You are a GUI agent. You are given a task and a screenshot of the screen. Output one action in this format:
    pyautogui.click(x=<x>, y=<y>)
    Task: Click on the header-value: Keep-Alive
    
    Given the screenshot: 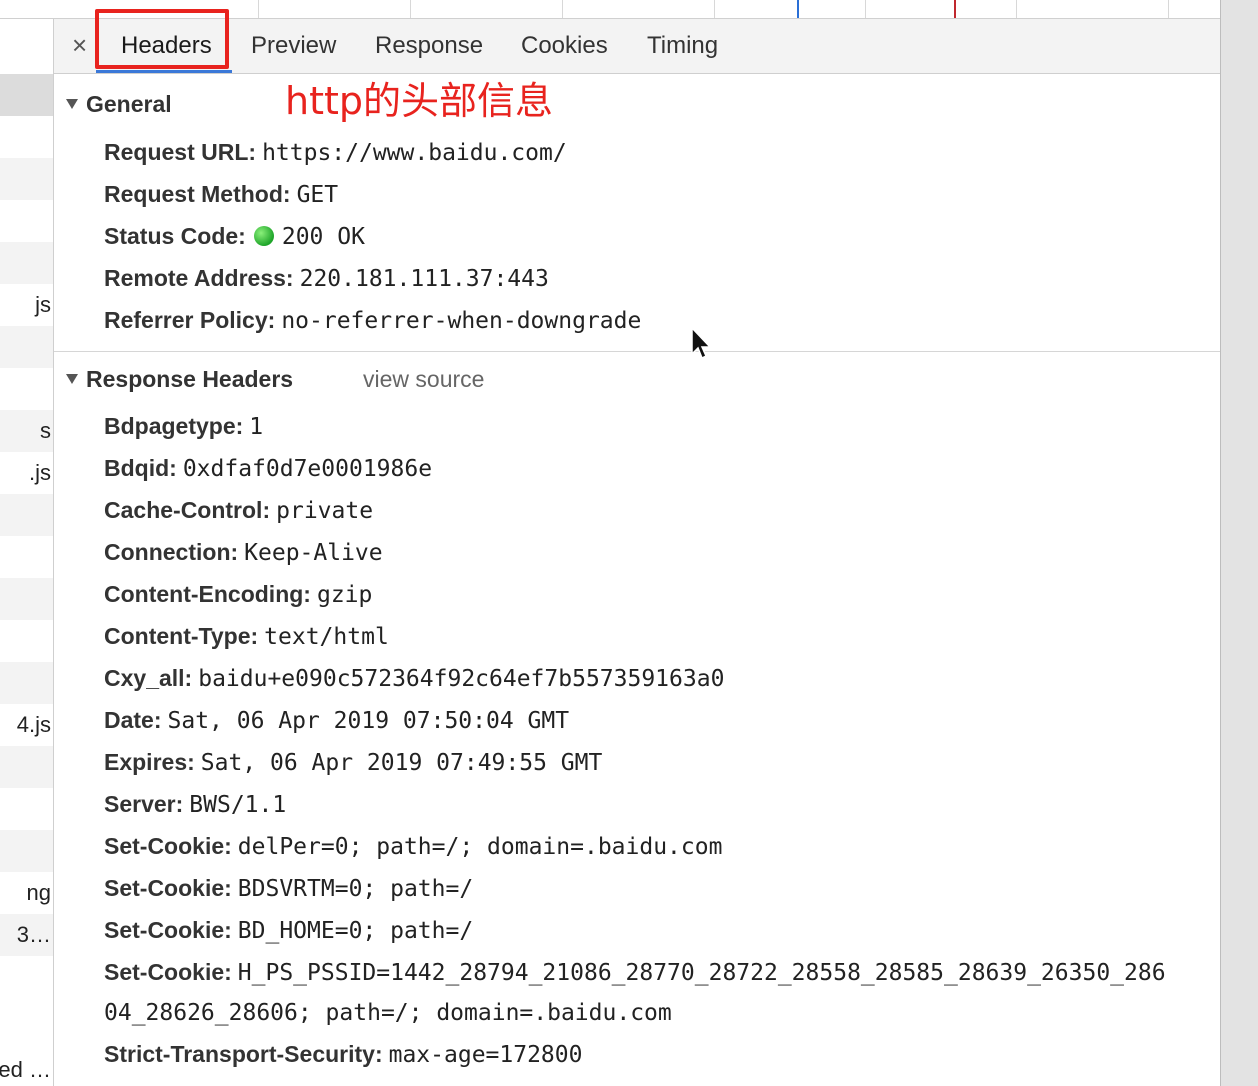 What is the action you would take?
    pyautogui.click(x=313, y=553)
    